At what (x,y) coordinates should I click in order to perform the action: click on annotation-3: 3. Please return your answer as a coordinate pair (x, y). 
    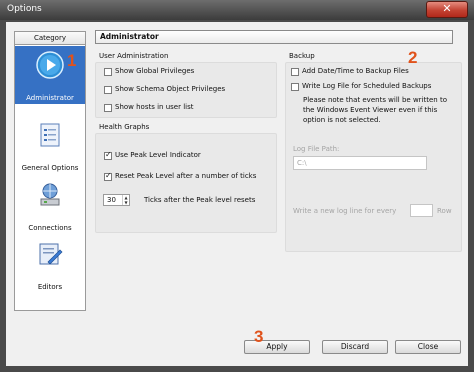
    Looking at the image, I should click on (259, 336).